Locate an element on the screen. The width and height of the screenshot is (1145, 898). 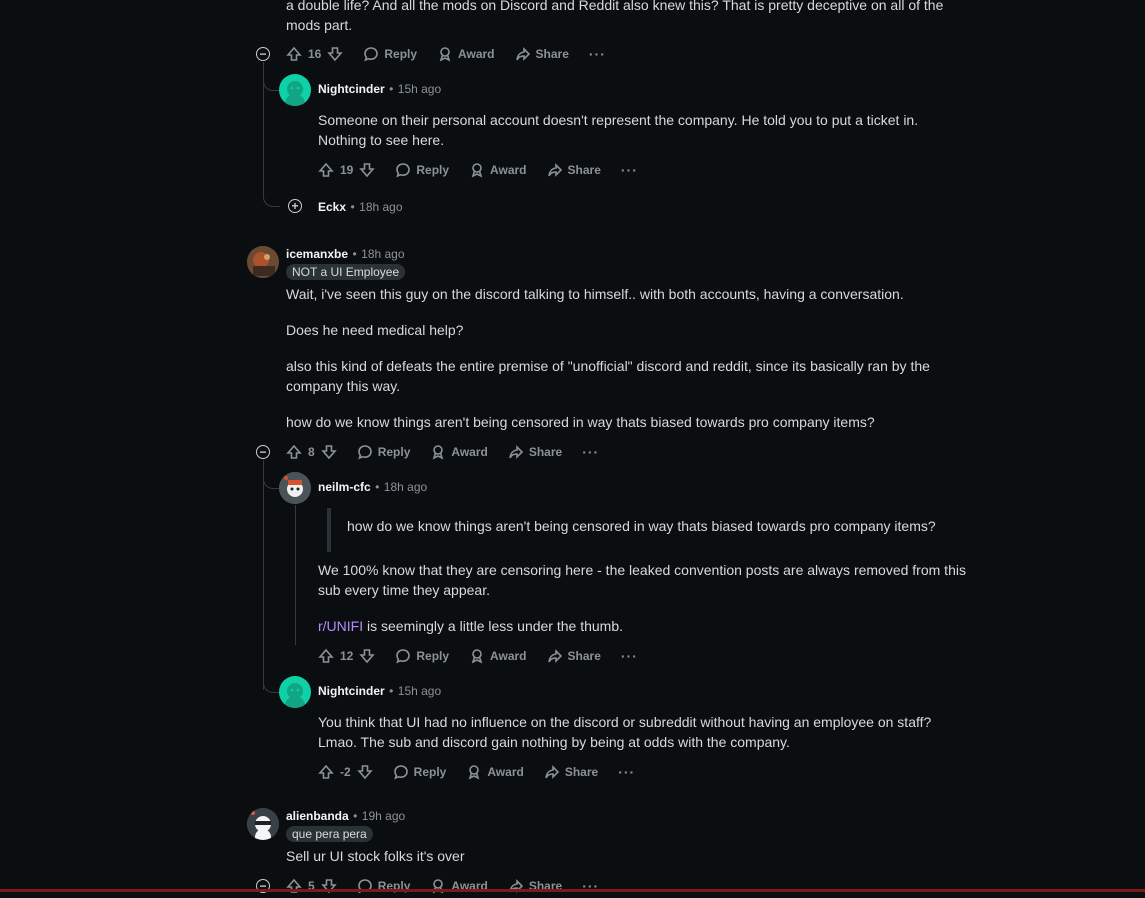
comment-header: alienbanda • 19h ago is located at coordinates (345, 816).